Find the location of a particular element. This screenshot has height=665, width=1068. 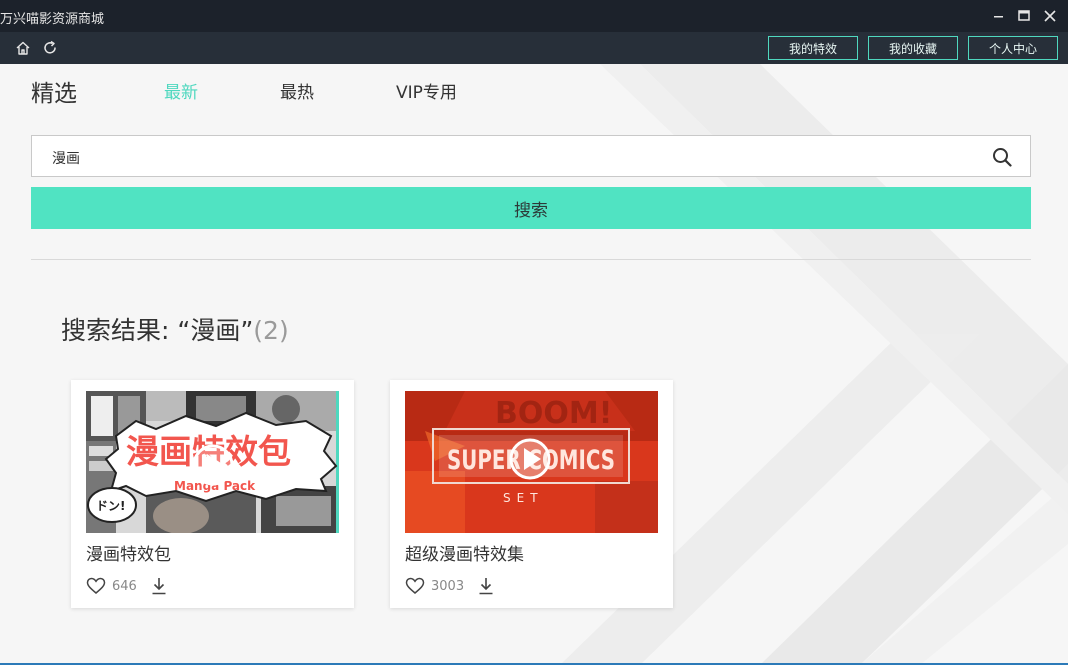

tab-featured: 精选 is located at coordinates (54, 91).